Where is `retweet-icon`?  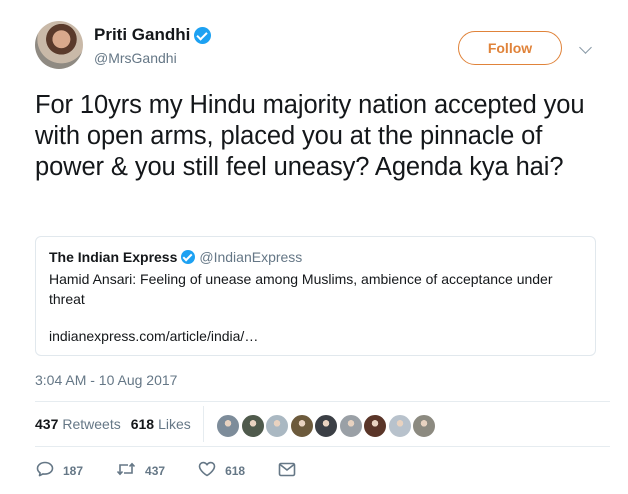
retweet-icon is located at coordinates (126, 470).